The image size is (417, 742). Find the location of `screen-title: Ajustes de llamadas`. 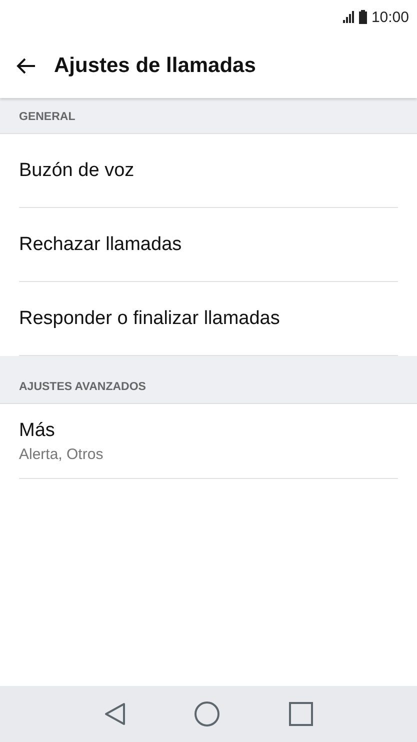

screen-title: Ajustes de llamadas is located at coordinates (155, 66).